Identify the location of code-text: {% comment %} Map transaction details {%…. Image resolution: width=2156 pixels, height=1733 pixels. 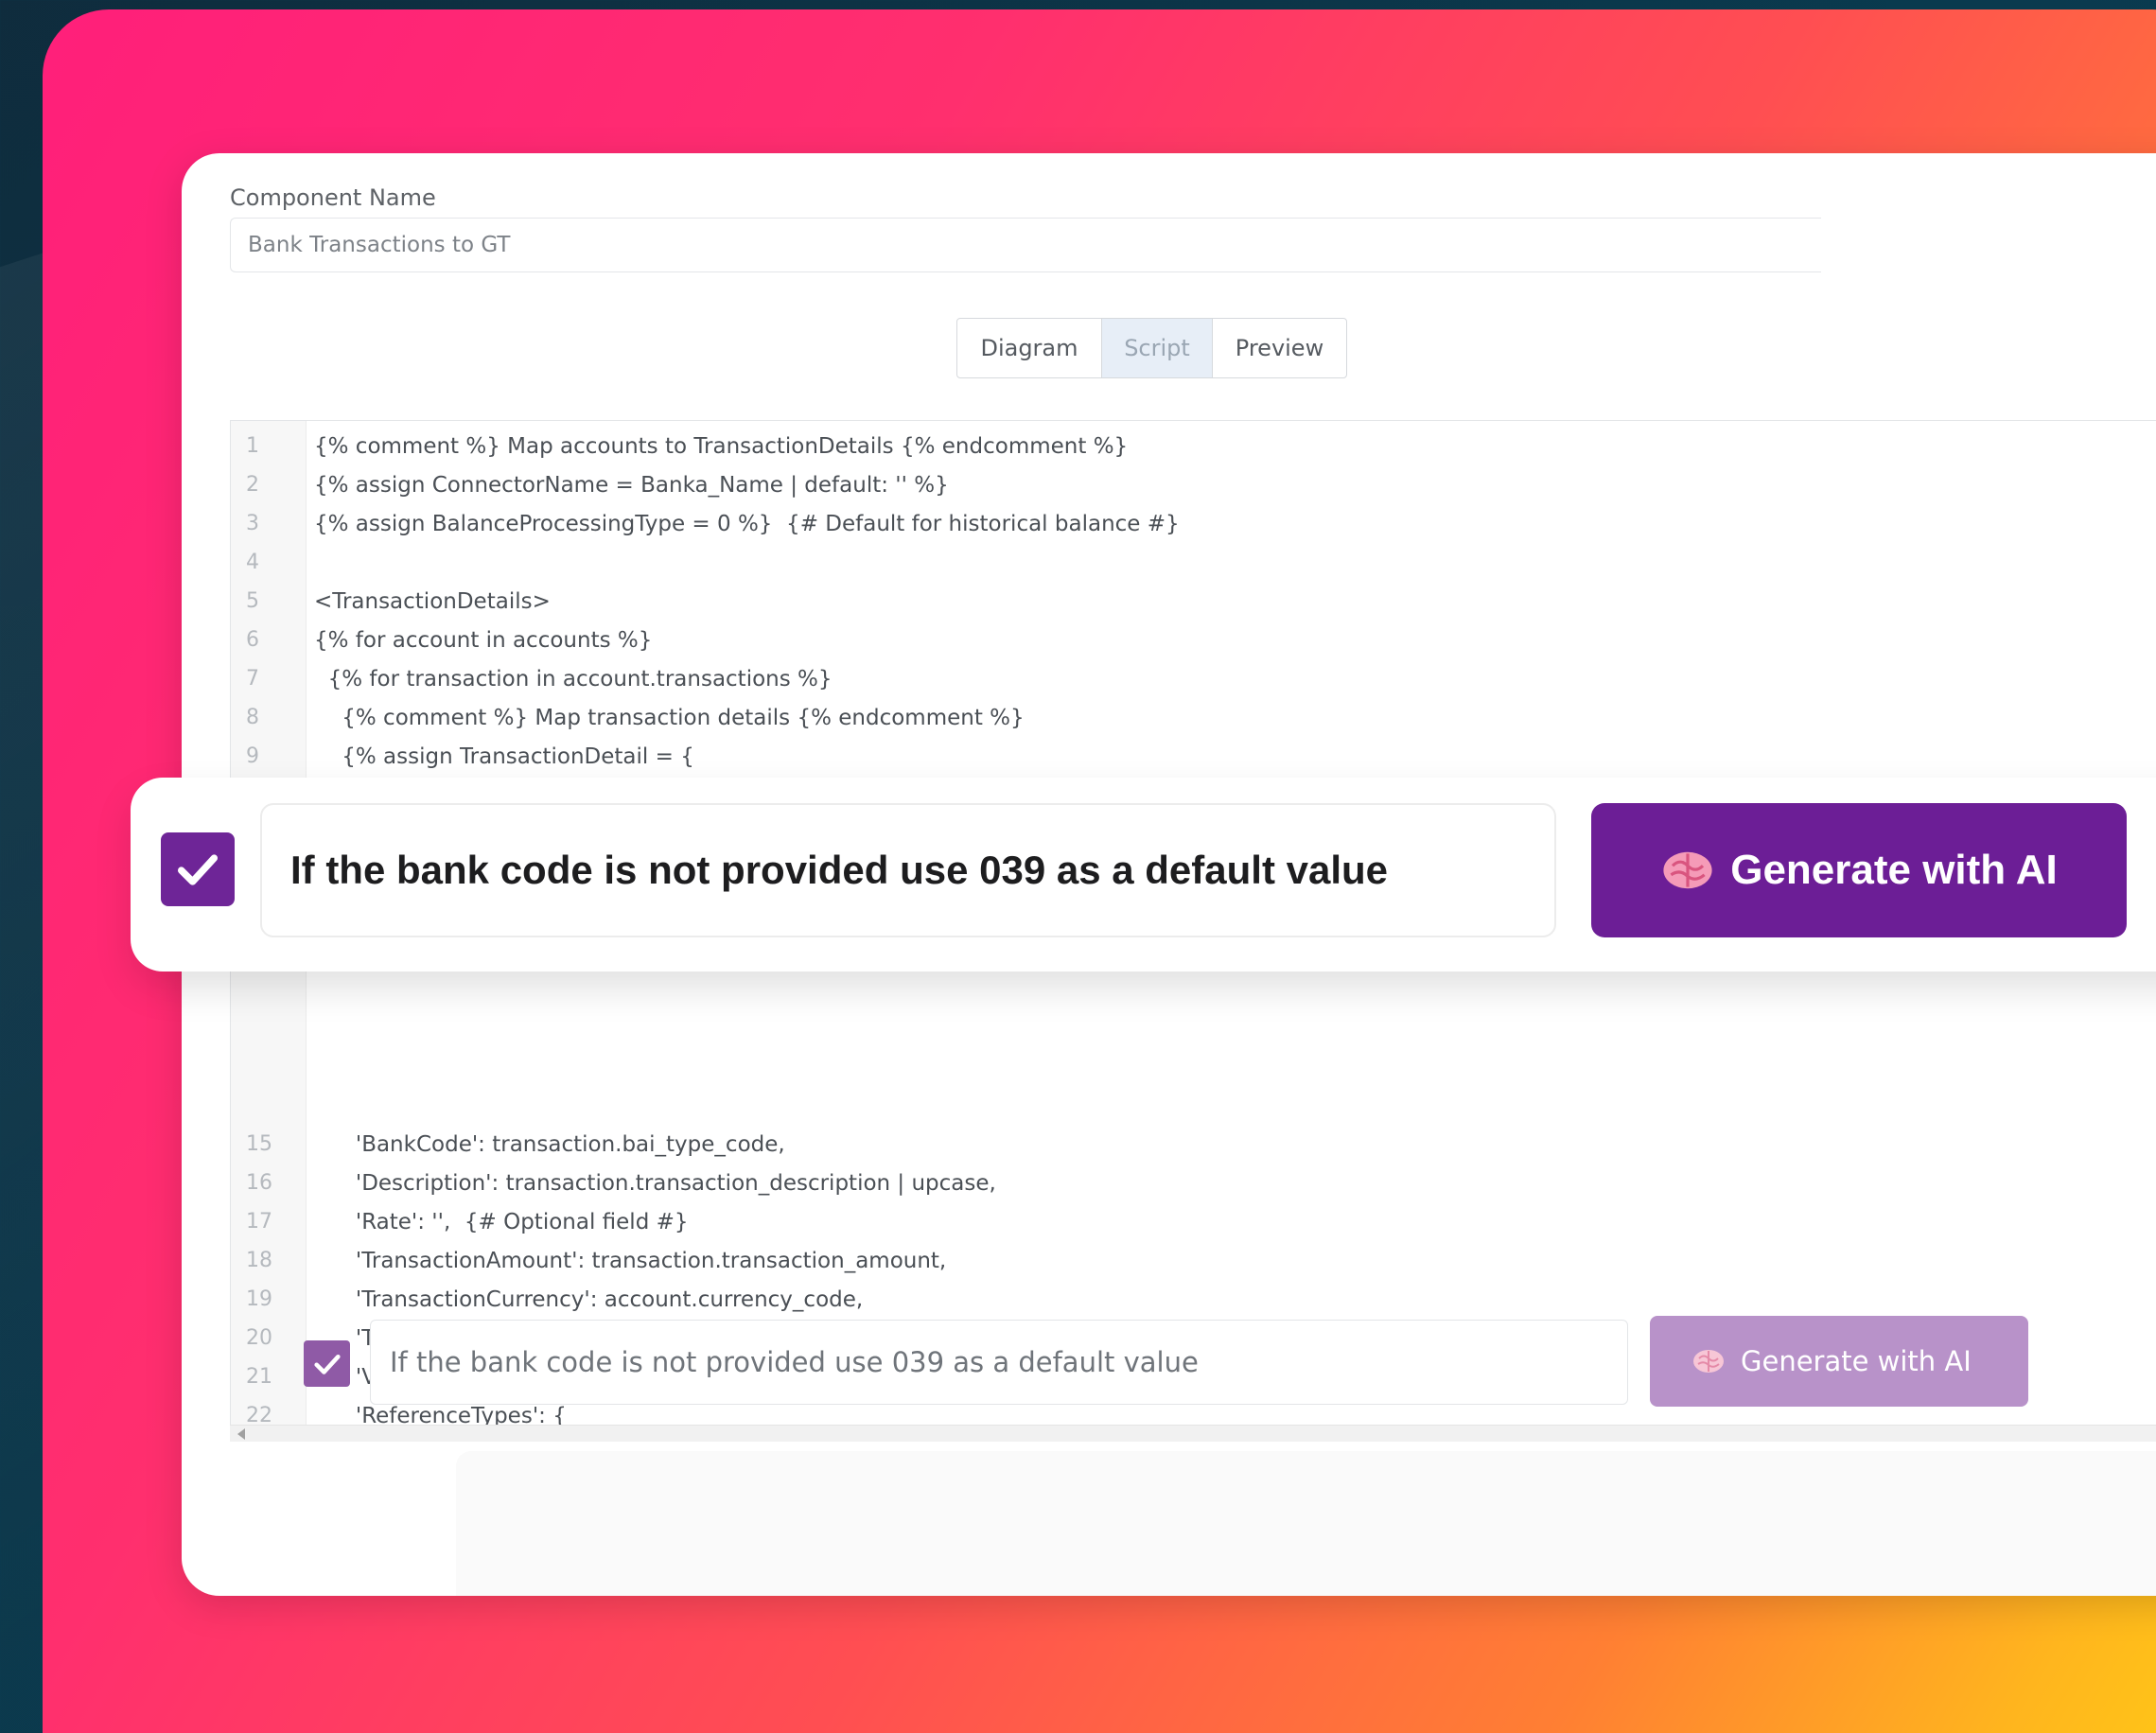
(669, 717).